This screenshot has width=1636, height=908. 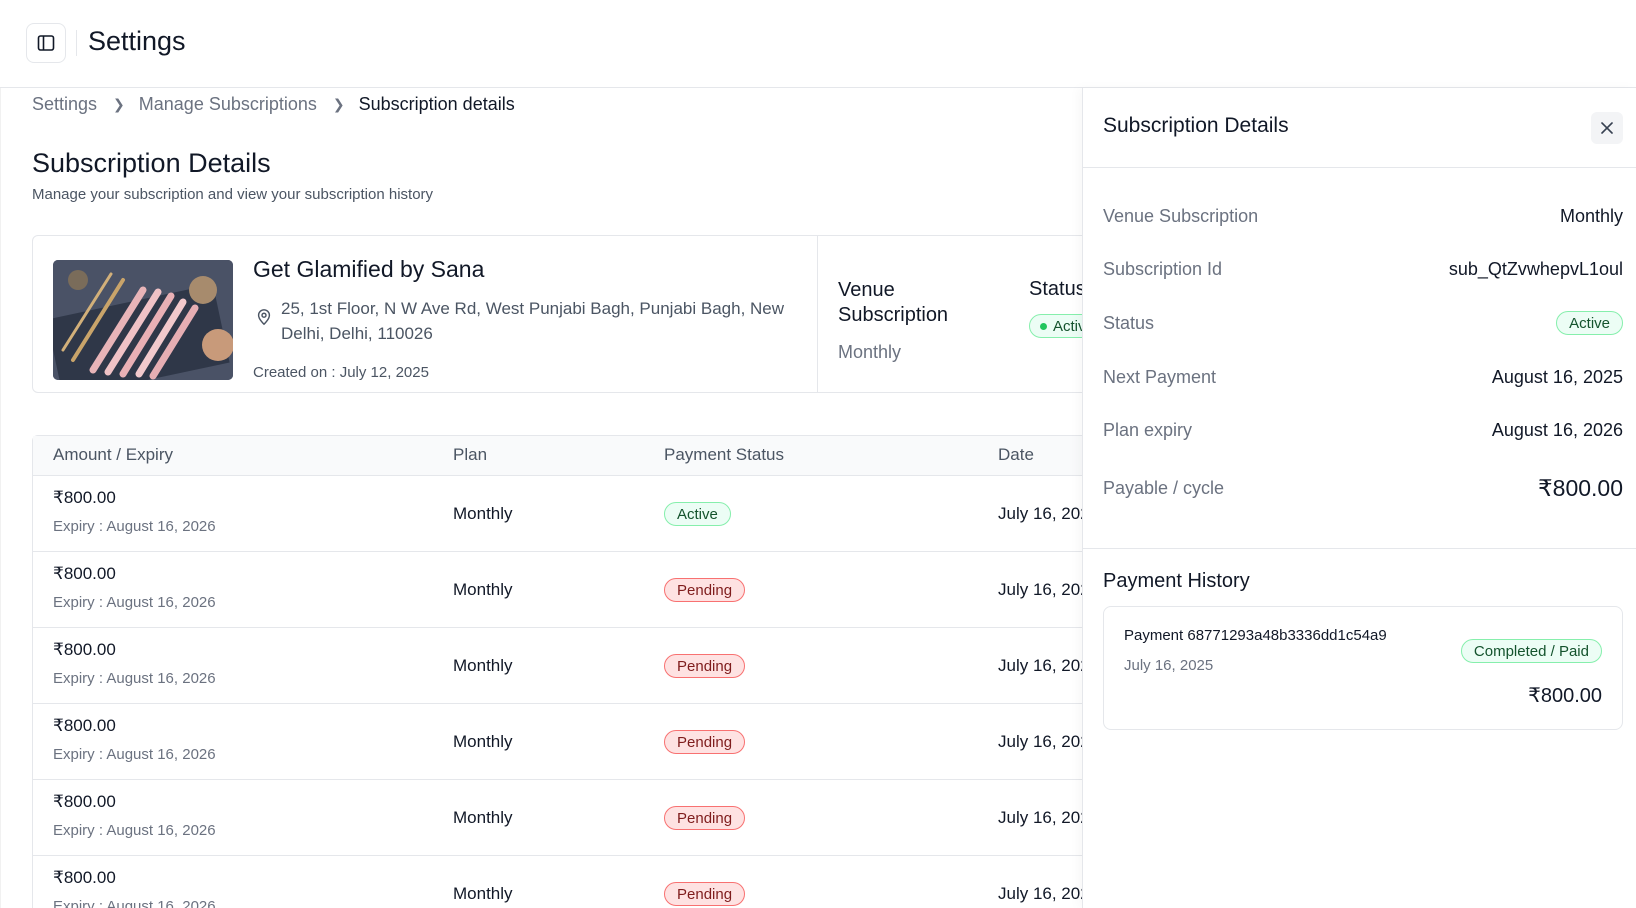 I want to click on payment-amount: ₹800.00, so click(x=1565, y=696).